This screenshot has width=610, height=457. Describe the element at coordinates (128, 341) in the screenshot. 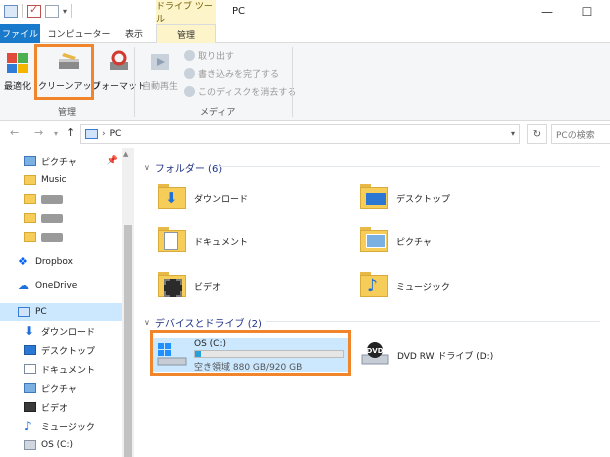

I see `scrollbar-thumb` at that location.